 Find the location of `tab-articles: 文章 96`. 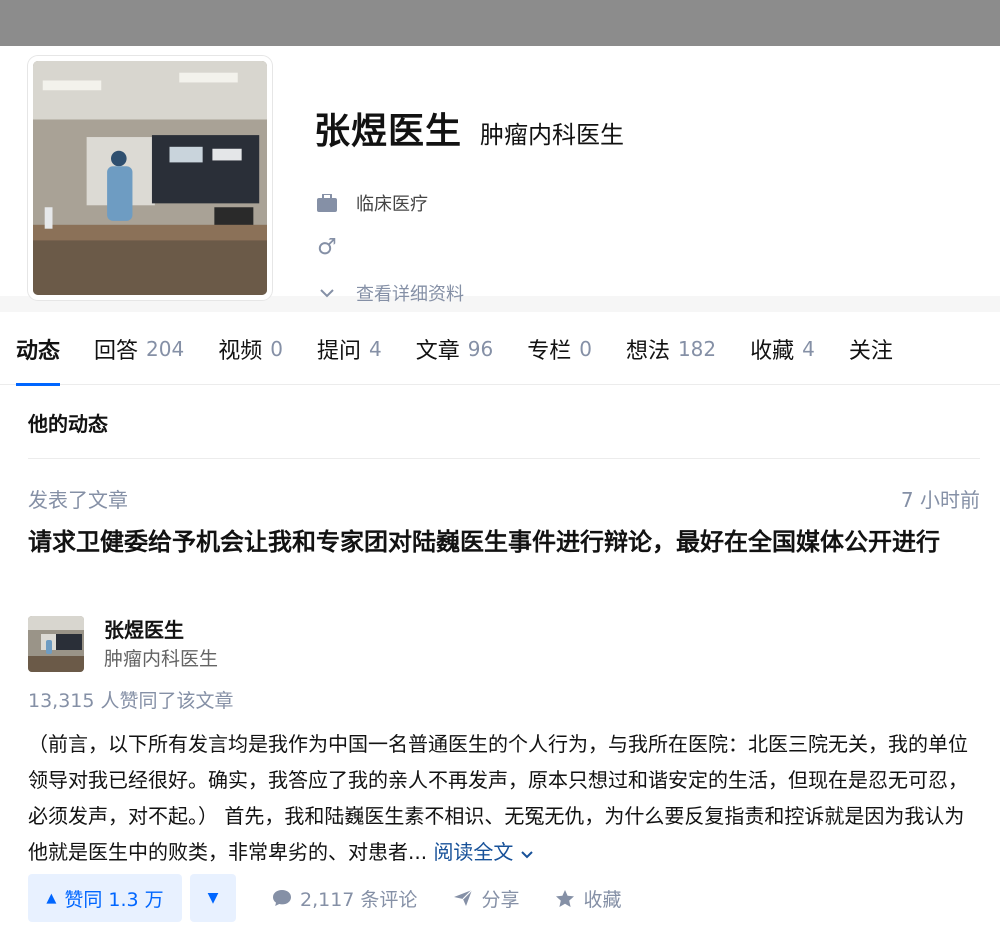

tab-articles: 文章 96 is located at coordinates (454, 348).